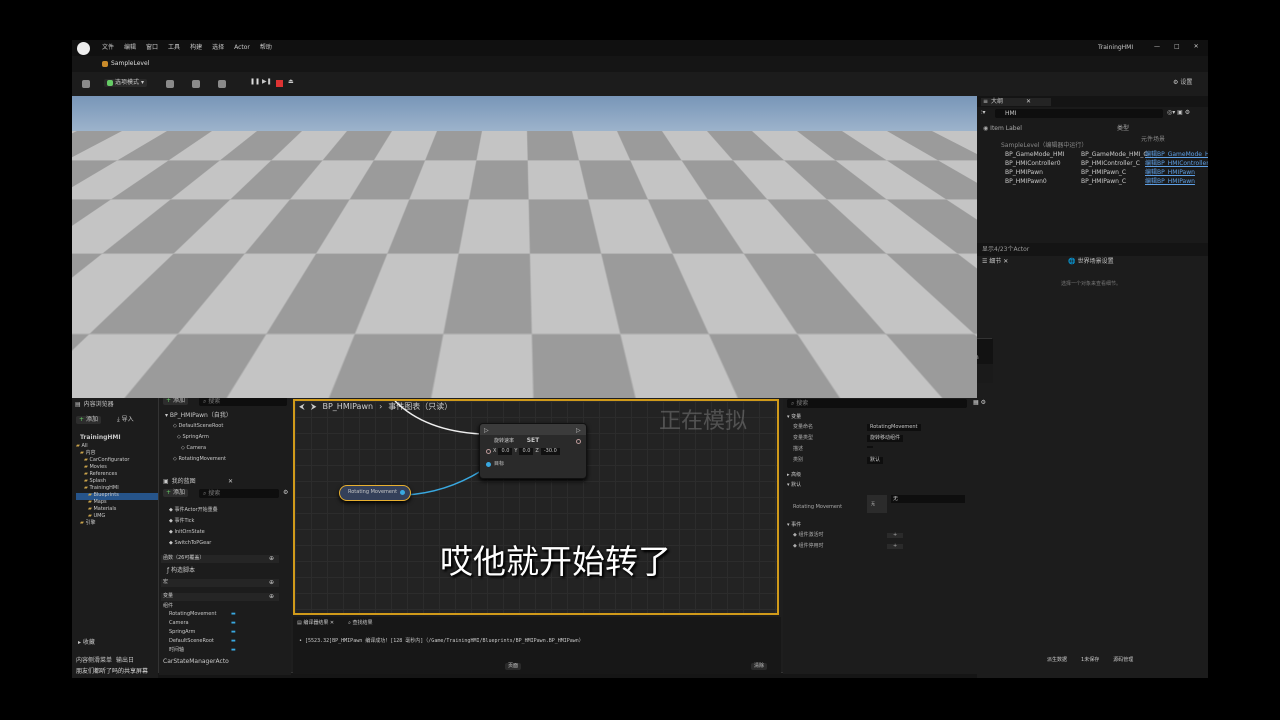  What do you see at coordinates (198, 482) in the screenshot?
I see `my-blueprint-tab: ▣ 我的蓝图 ✕` at bounding box center [198, 482].